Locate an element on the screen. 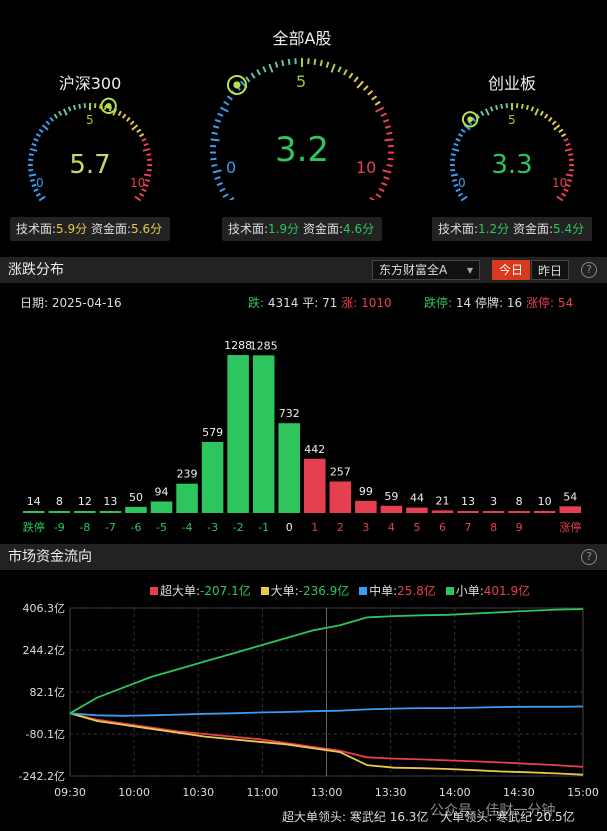 This screenshot has height=831, width=607. gauge-info-hs300: 技术面:5.9分 资金面:5.6分 is located at coordinates (90, 229).